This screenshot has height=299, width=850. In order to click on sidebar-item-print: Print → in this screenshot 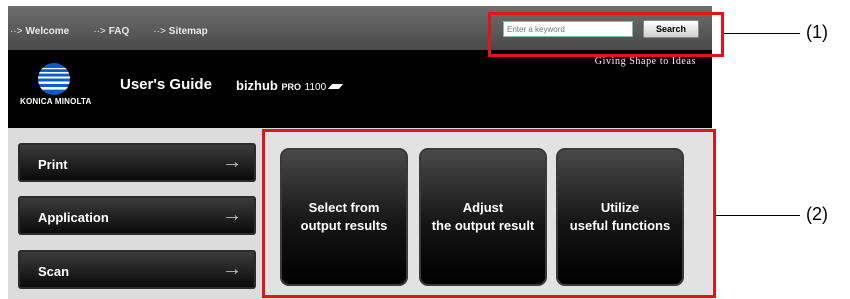, I will do `click(137, 162)`.